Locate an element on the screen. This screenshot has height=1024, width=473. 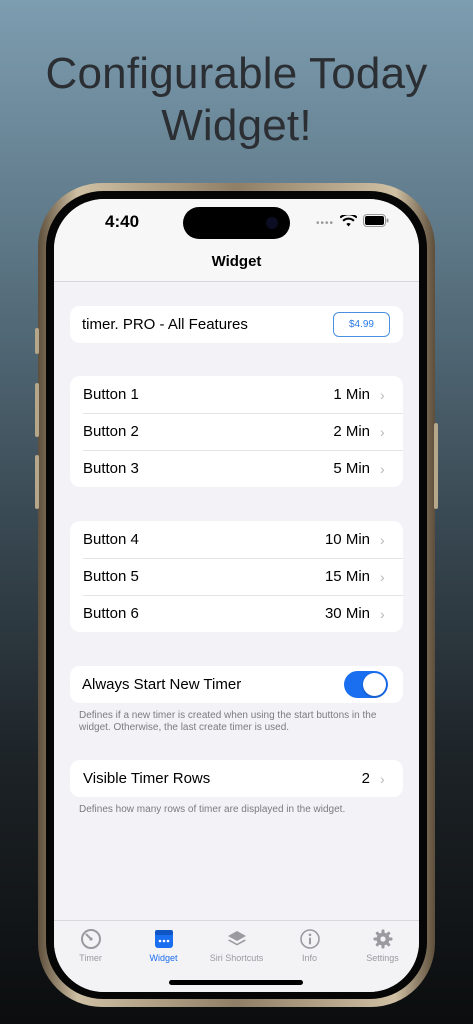
row-label: Button 3 is located at coordinates (111, 468).